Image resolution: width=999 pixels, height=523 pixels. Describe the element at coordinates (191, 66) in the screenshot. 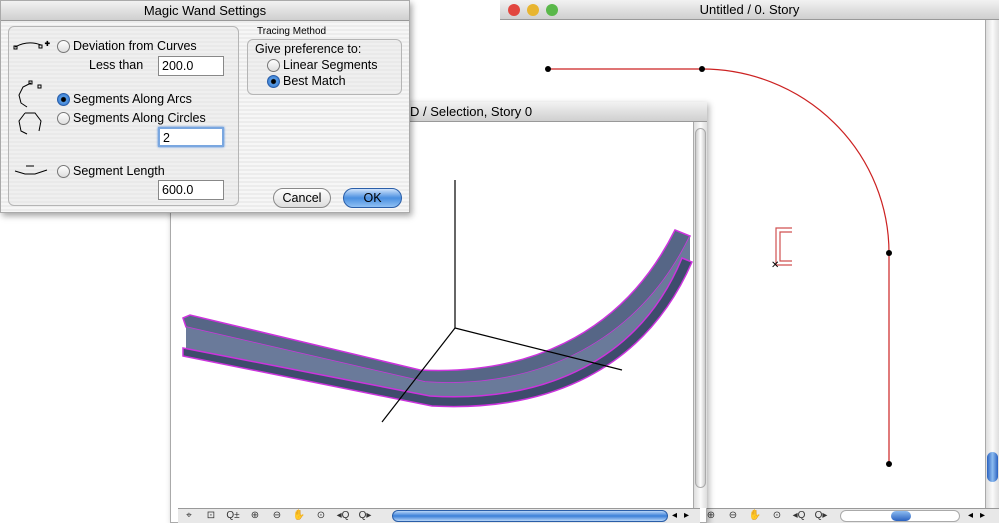

I see `less-than-input: 200.0` at that location.